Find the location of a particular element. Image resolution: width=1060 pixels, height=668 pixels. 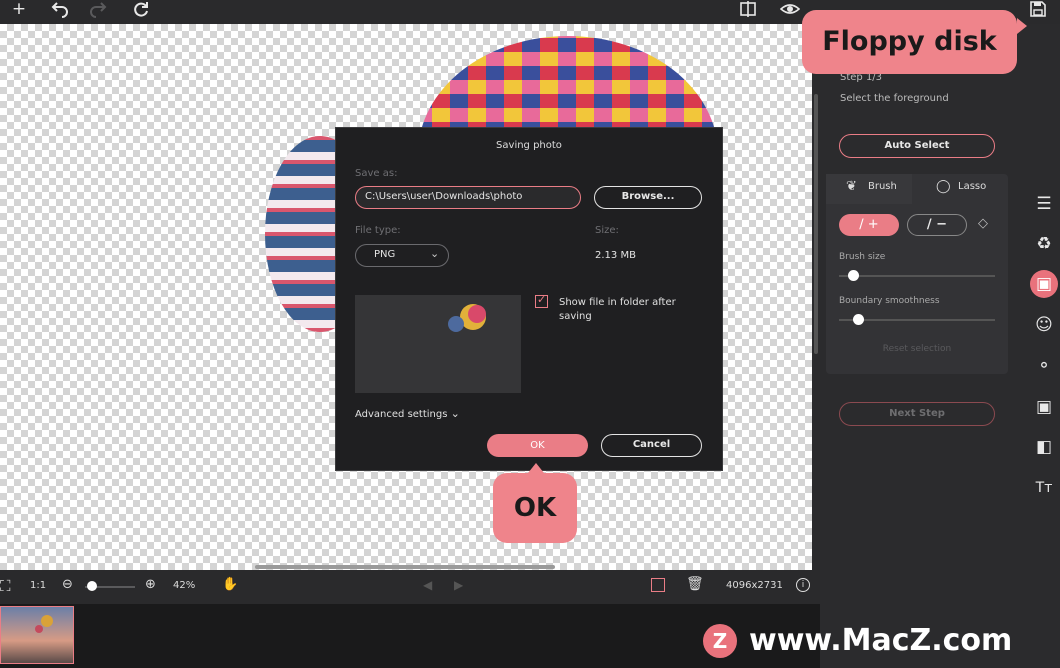

boundary-handle is located at coordinates (858, 319).